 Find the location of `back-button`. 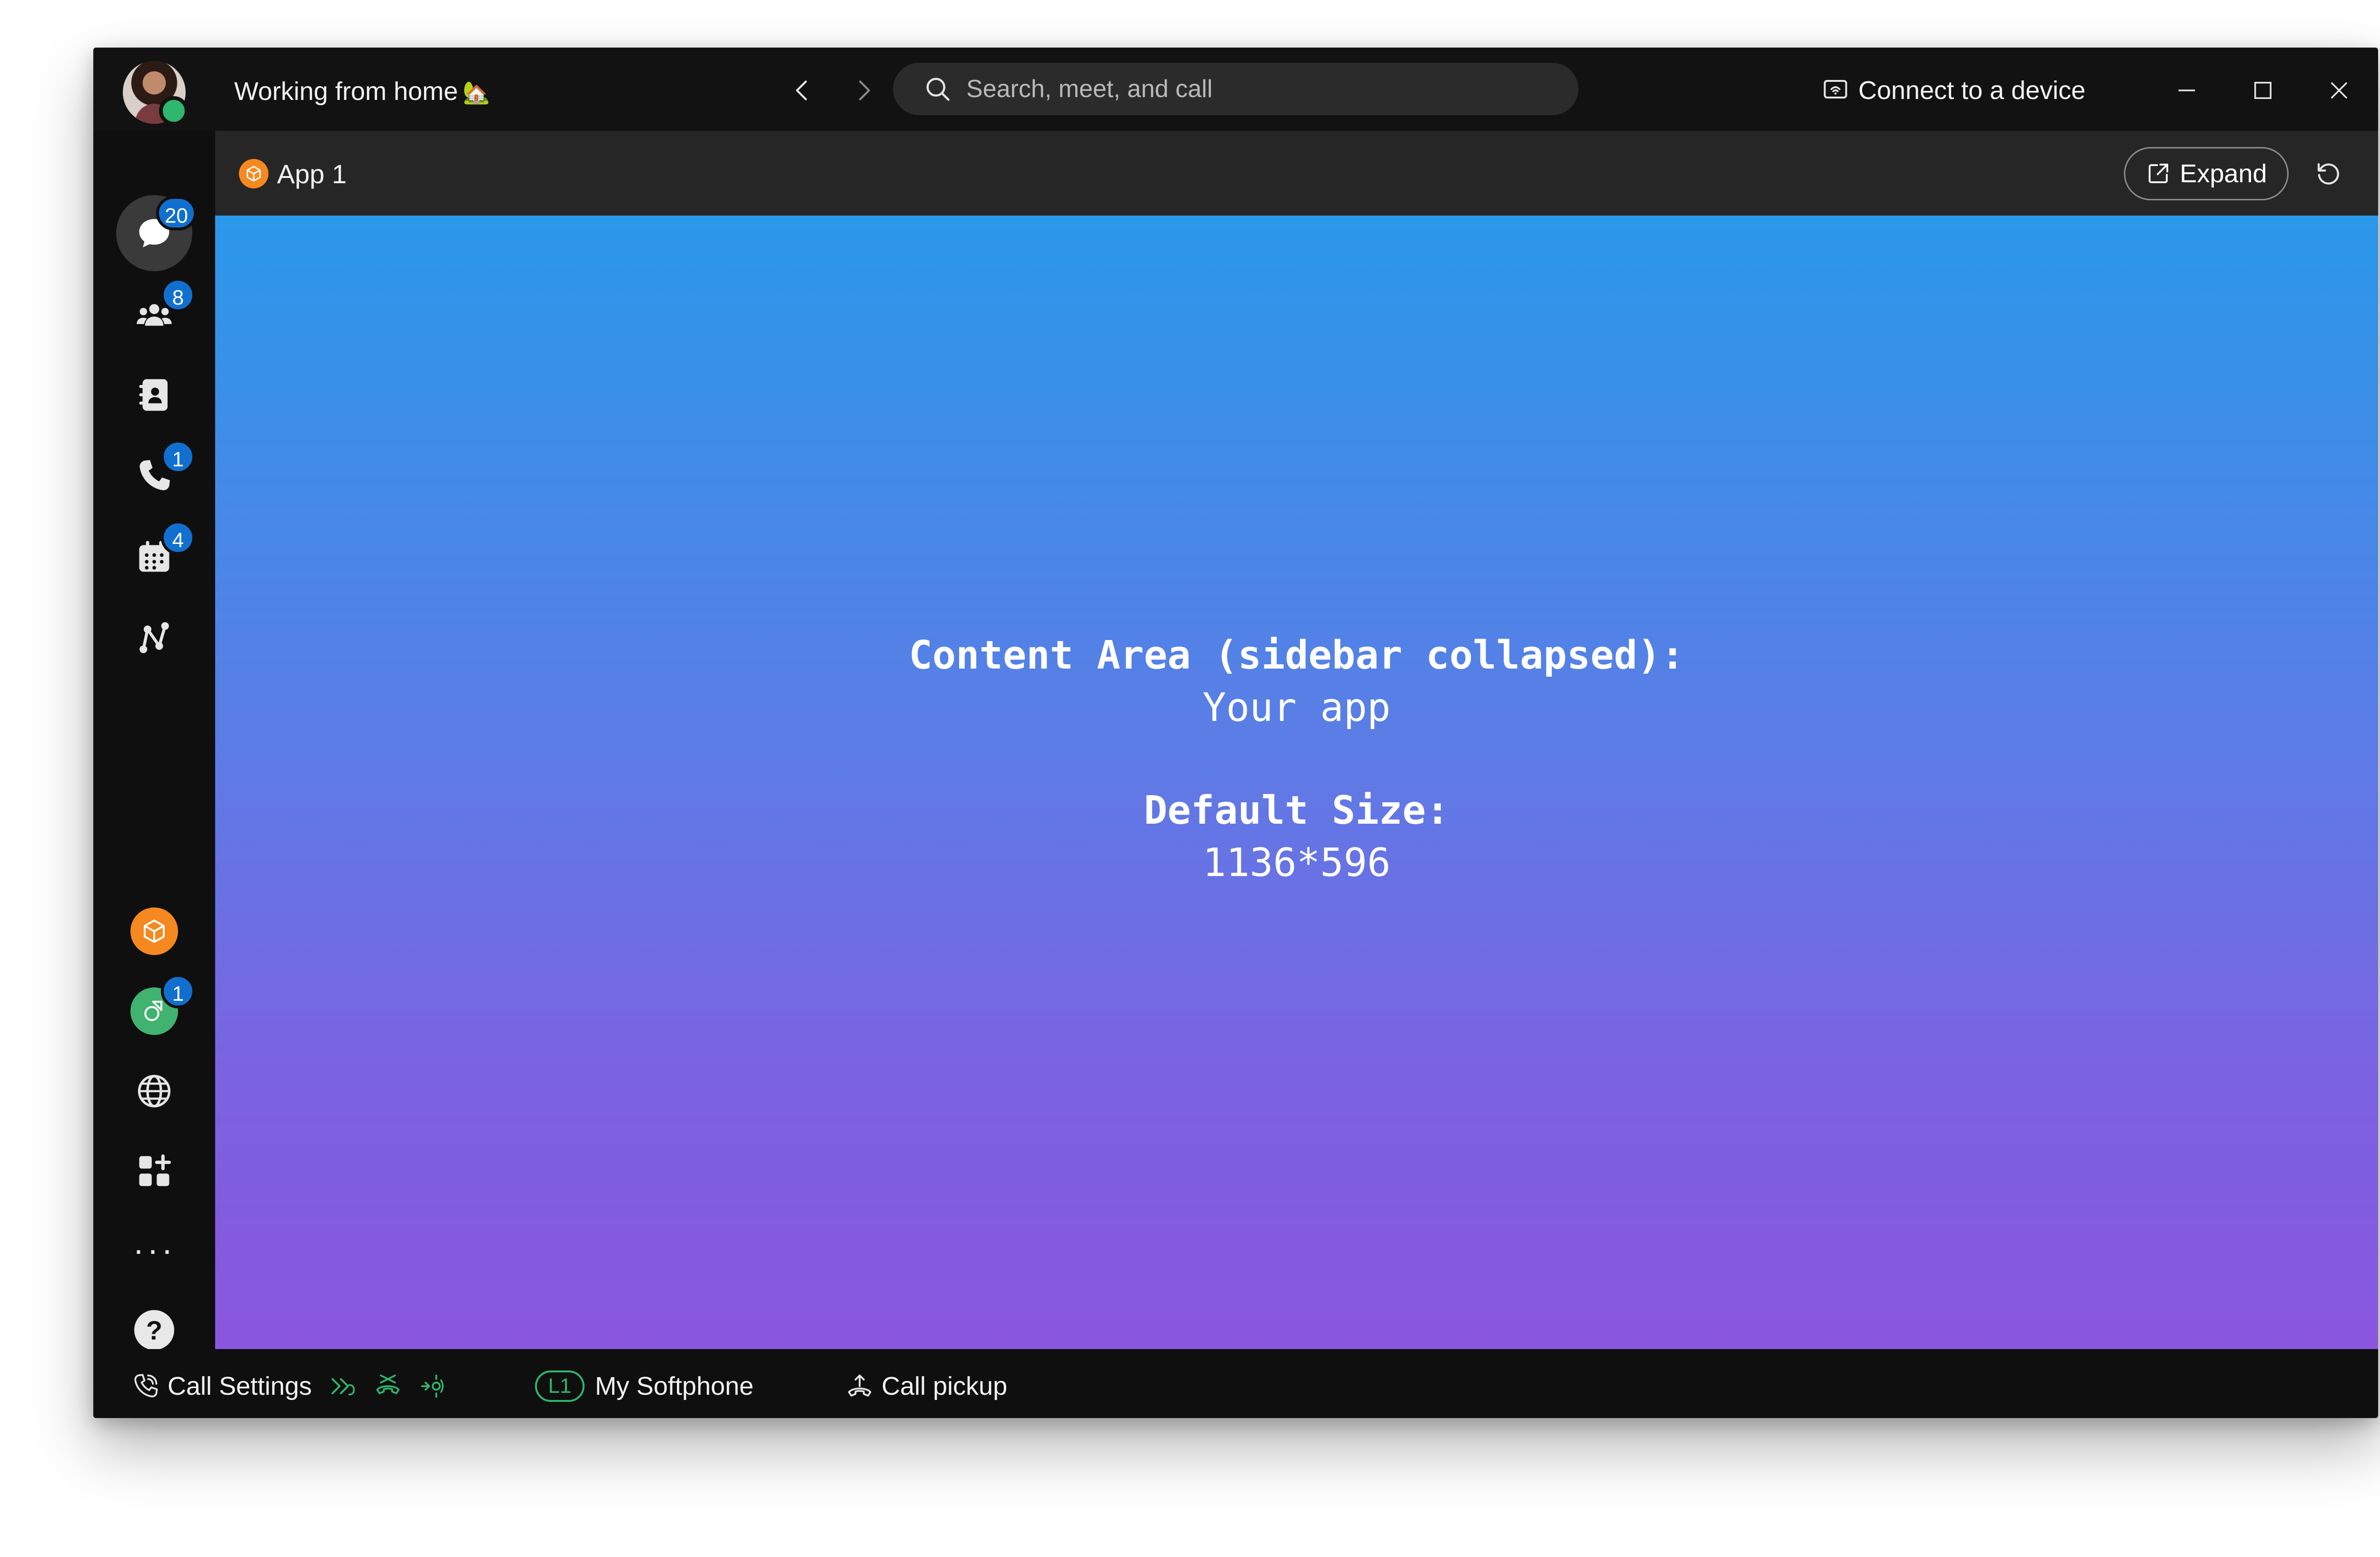

back-button is located at coordinates (802, 90).